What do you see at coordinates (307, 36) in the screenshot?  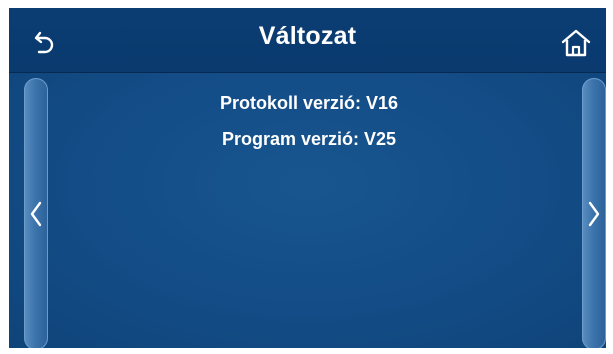 I see `page-title: Változat` at bounding box center [307, 36].